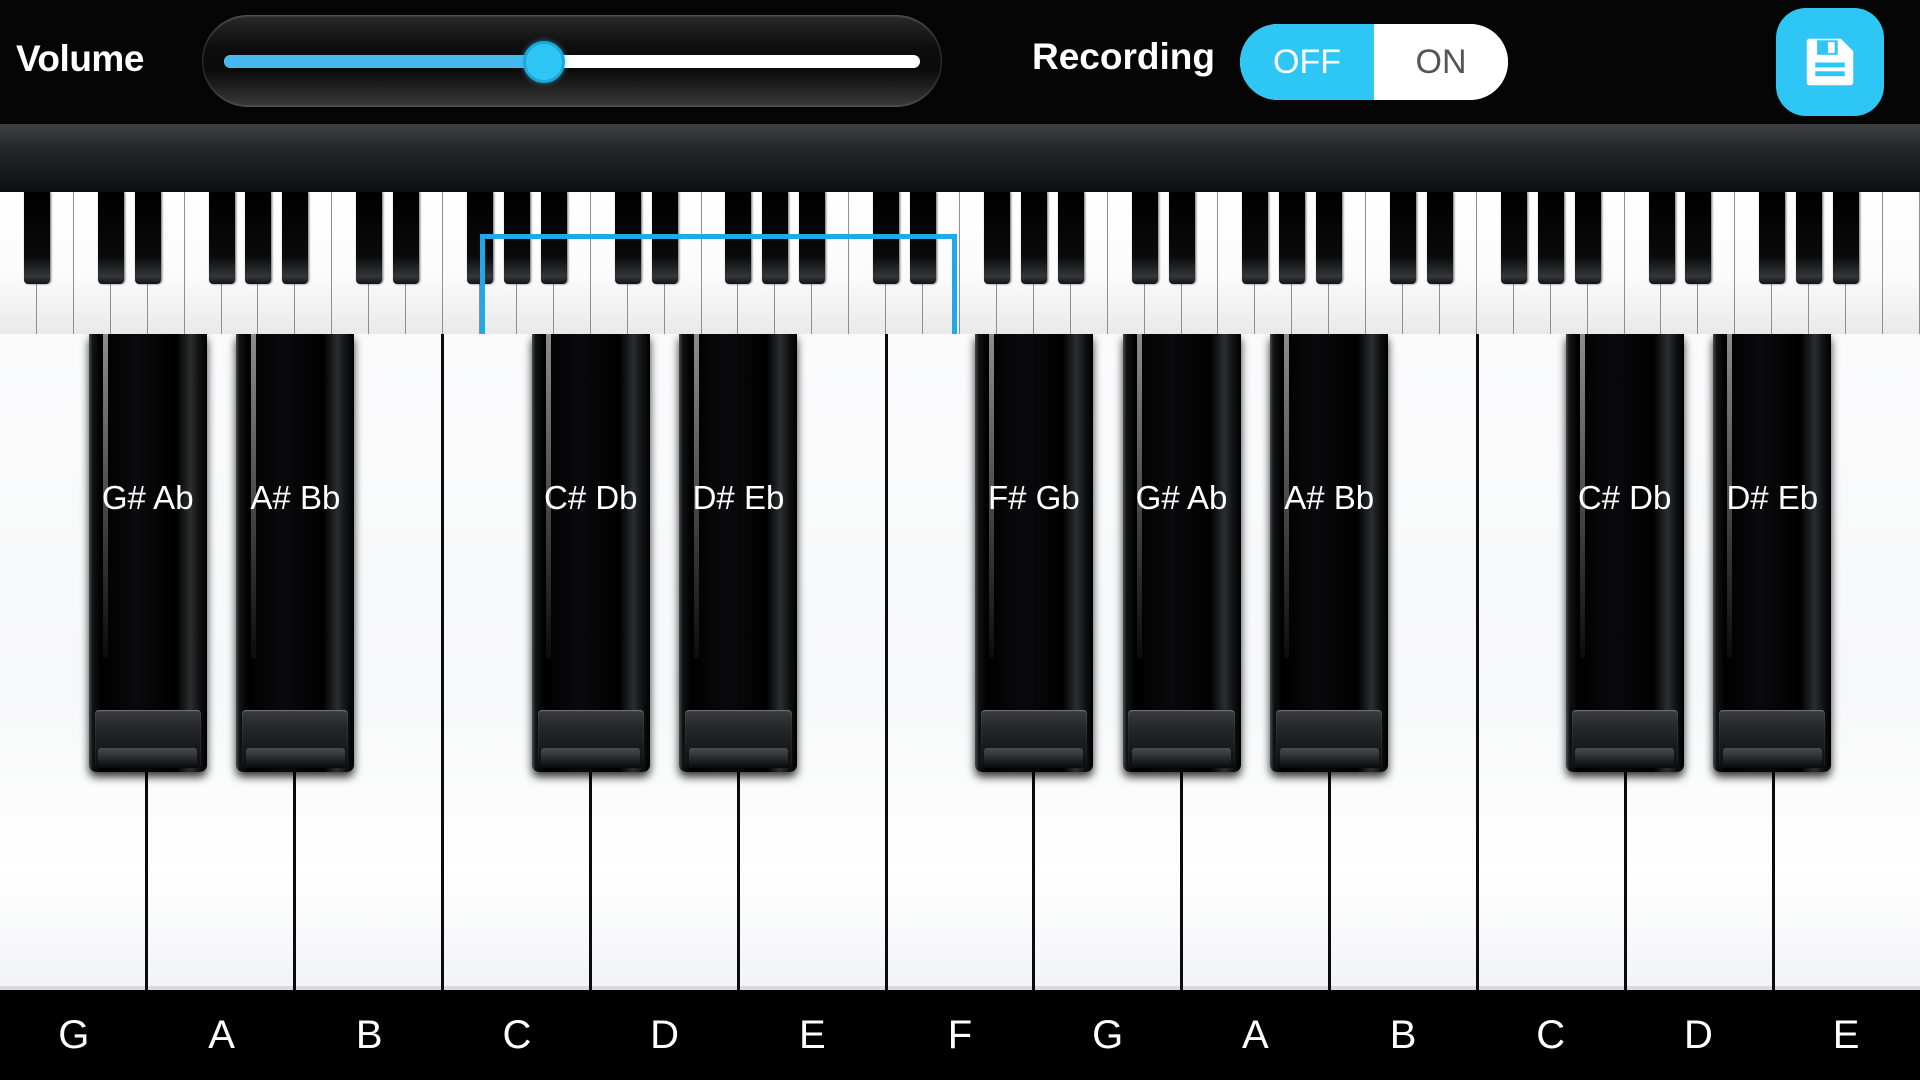 This screenshot has height=1080, width=1920. I want to click on white-key-labels-row: GABCDEFGABCDE, so click(960, 1035).